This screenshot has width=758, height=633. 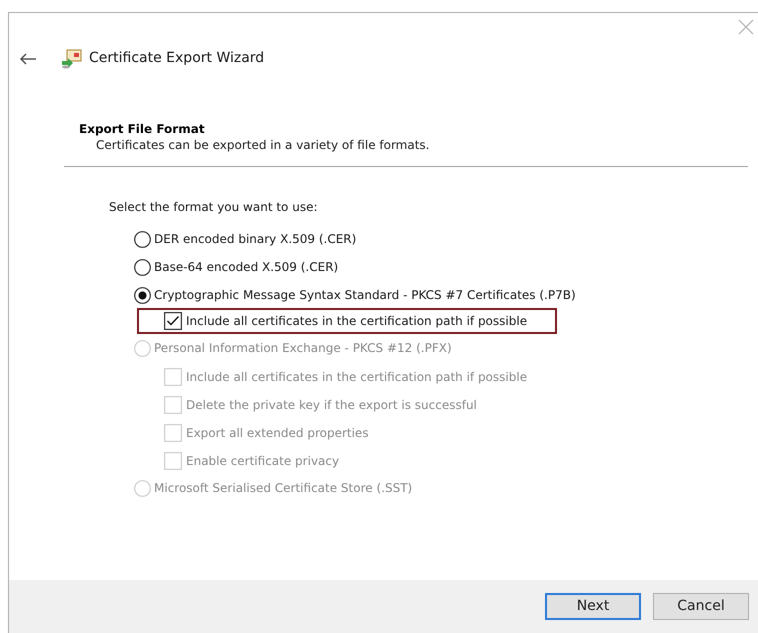 What do you see at coordinates (255, 239) in the screenshot?
I see `radio-label: DER encoded binary X.509 (.CER)` at bounding box center [255, 239].